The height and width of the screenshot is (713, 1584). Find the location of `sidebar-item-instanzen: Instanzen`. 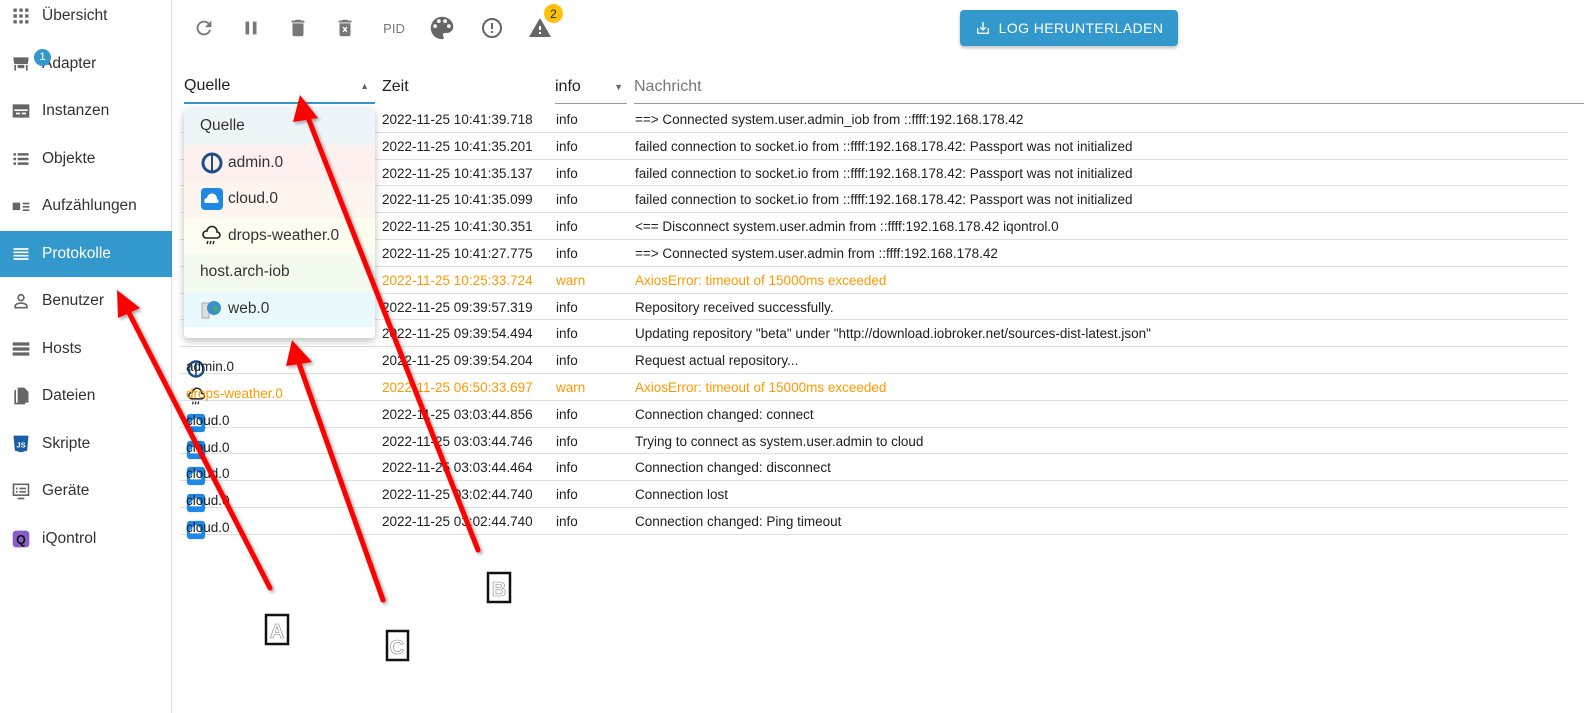

sidebar-item-instanzen: Instanzen is located at coordinates (86, 111).